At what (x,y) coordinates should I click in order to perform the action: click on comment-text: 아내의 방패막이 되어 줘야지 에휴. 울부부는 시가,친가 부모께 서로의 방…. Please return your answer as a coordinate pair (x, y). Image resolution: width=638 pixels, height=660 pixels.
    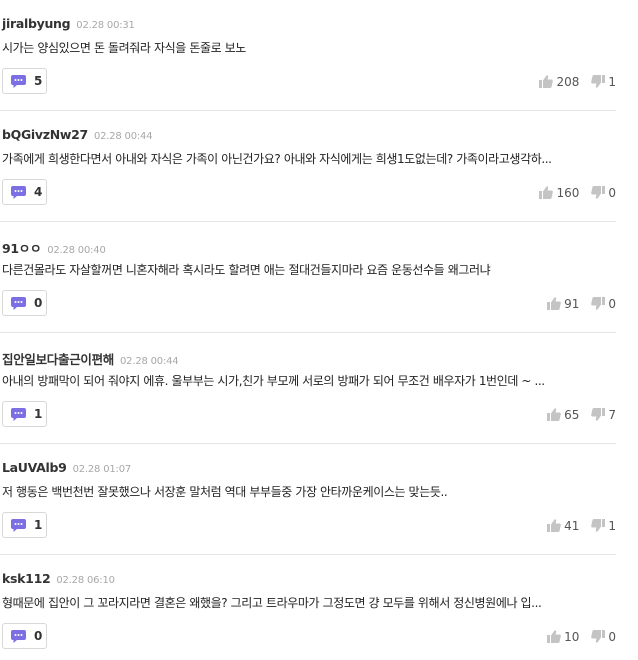
    Looking at the image, I should click on (273, 381).